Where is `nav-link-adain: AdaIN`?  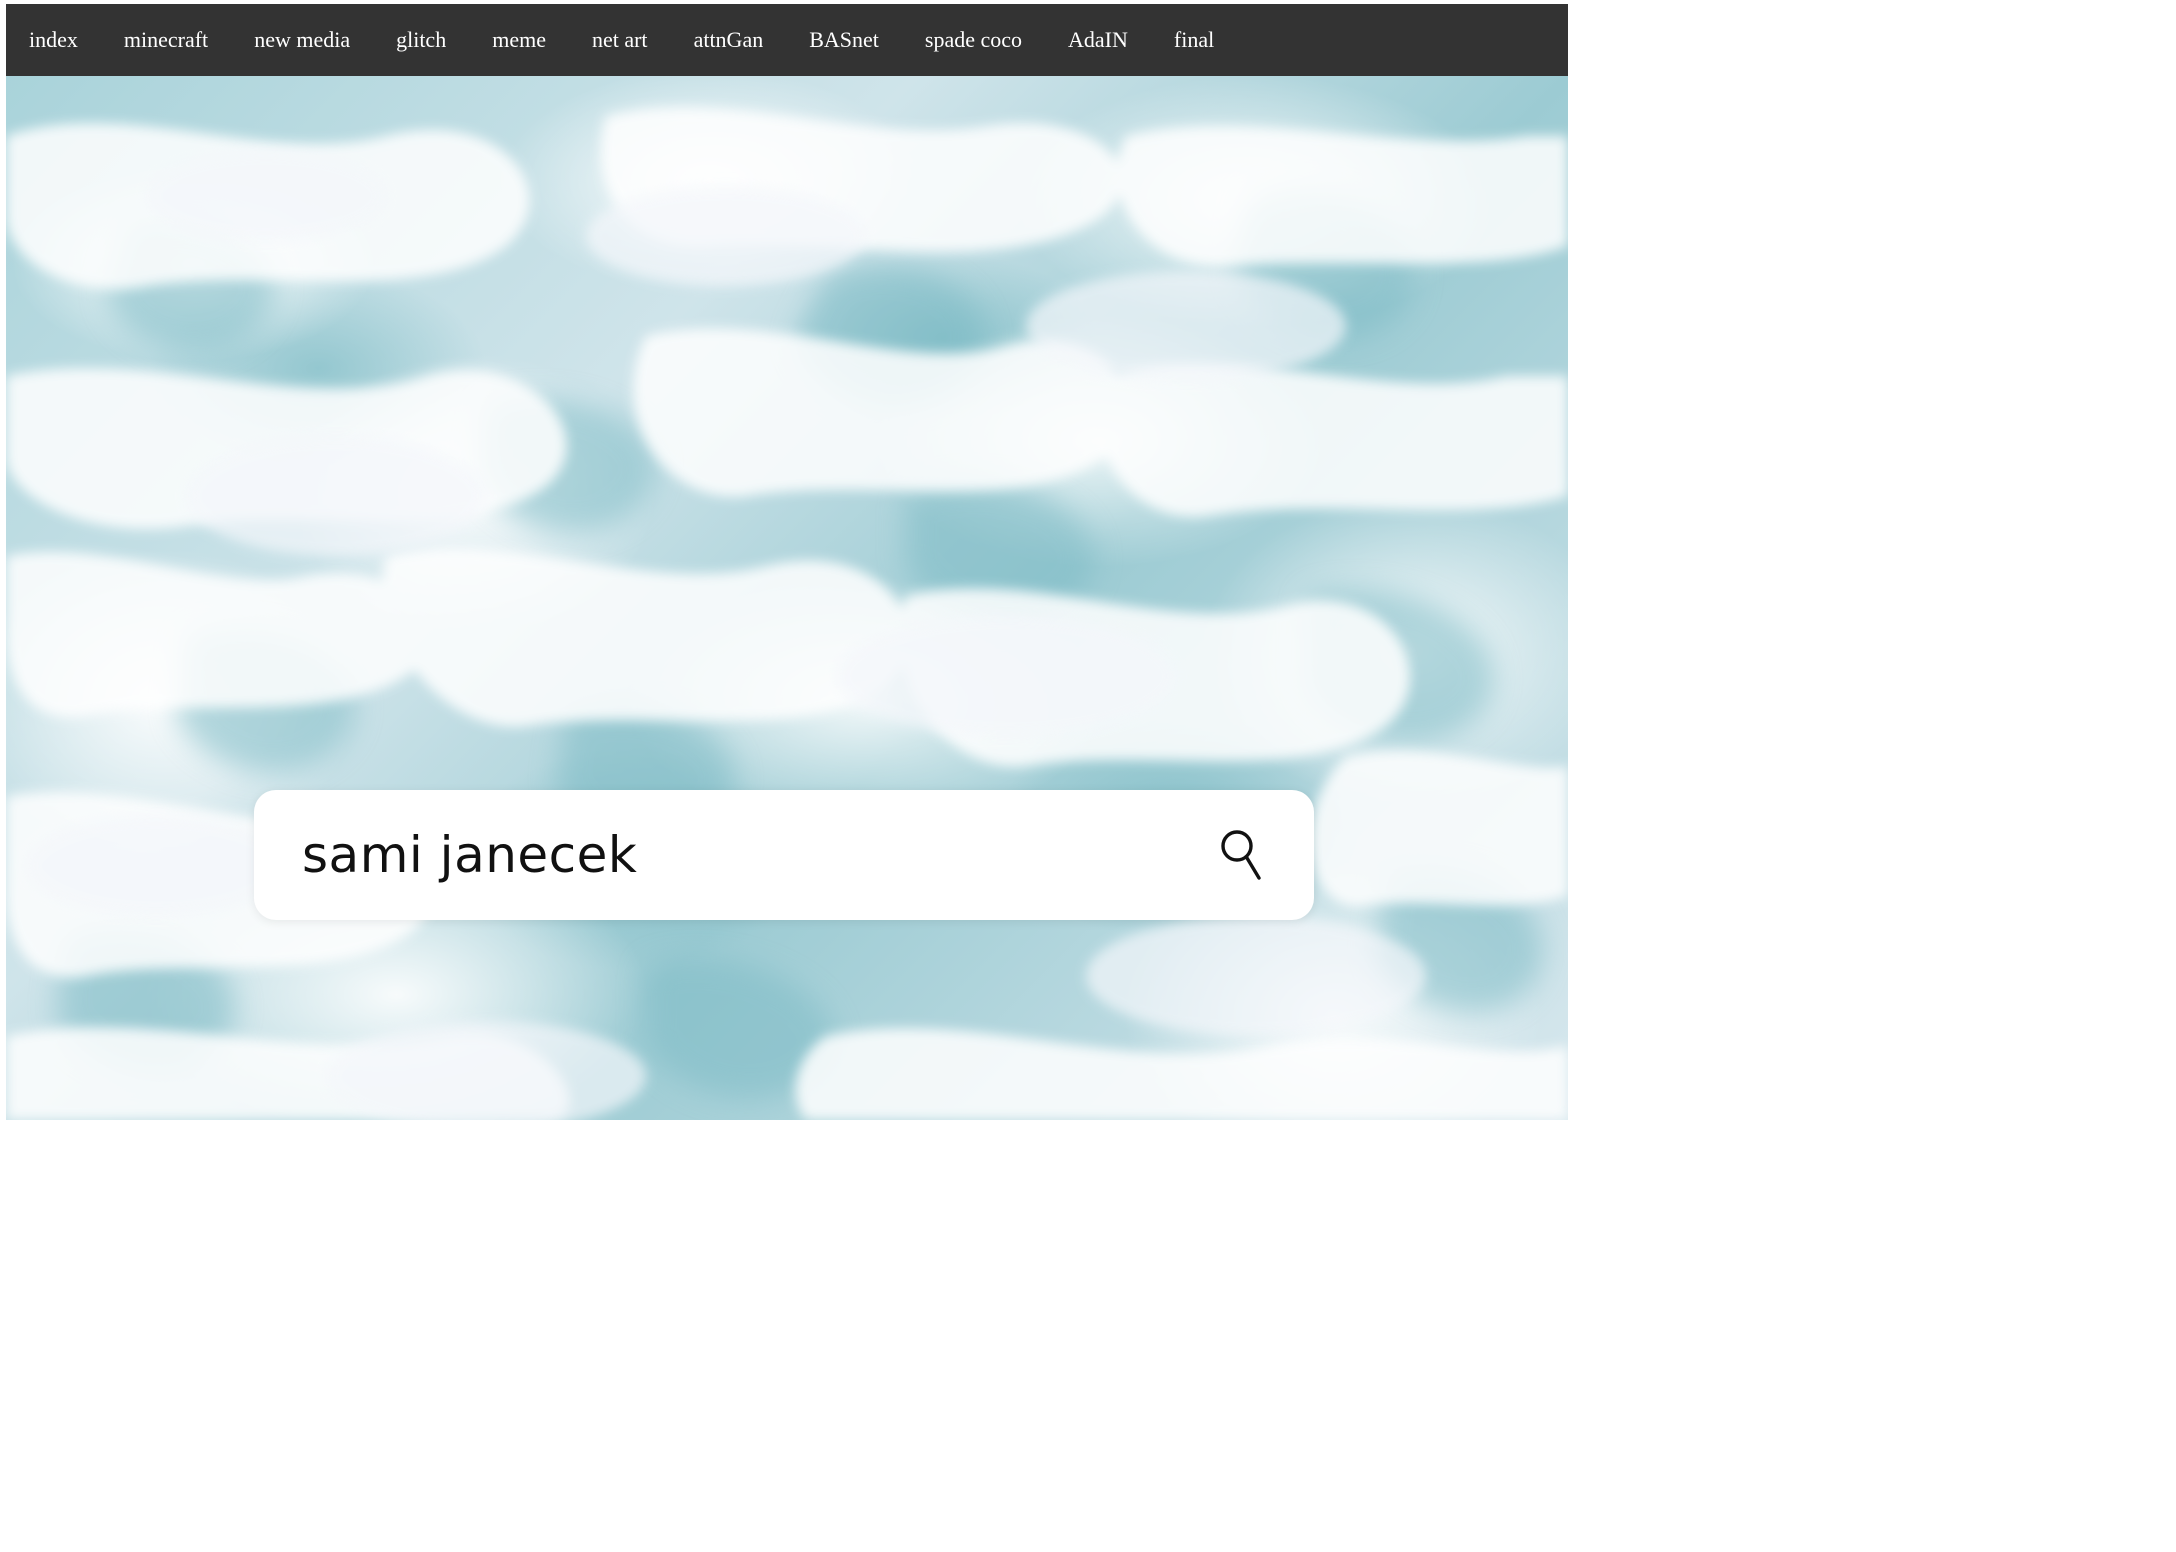
nav-link-adain: AdaIN is located at coordinates (1098, 40).